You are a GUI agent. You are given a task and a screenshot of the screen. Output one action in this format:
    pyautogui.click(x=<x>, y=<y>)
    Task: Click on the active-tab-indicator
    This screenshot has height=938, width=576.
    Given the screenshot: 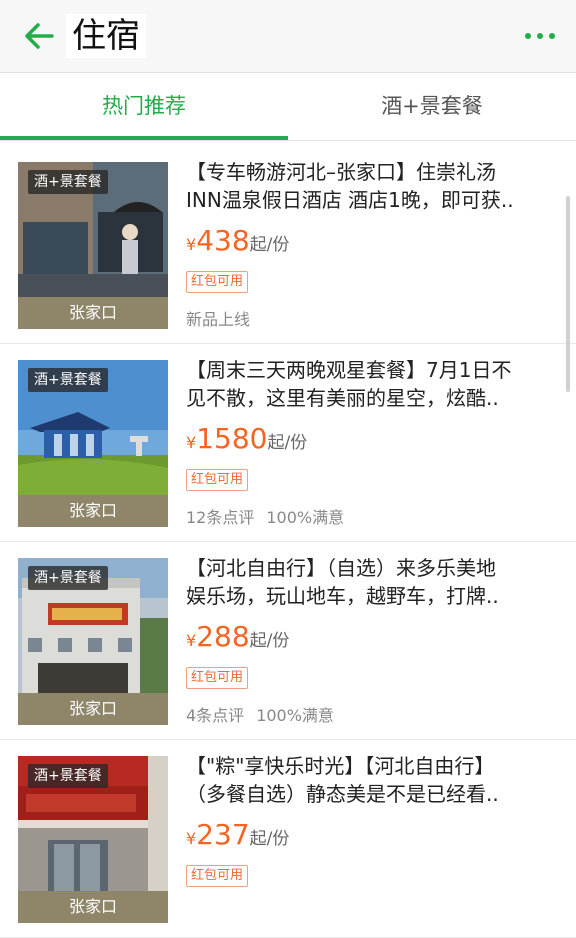 What is the action you would take?
    pyautogui.click(x=144, y=138)
    